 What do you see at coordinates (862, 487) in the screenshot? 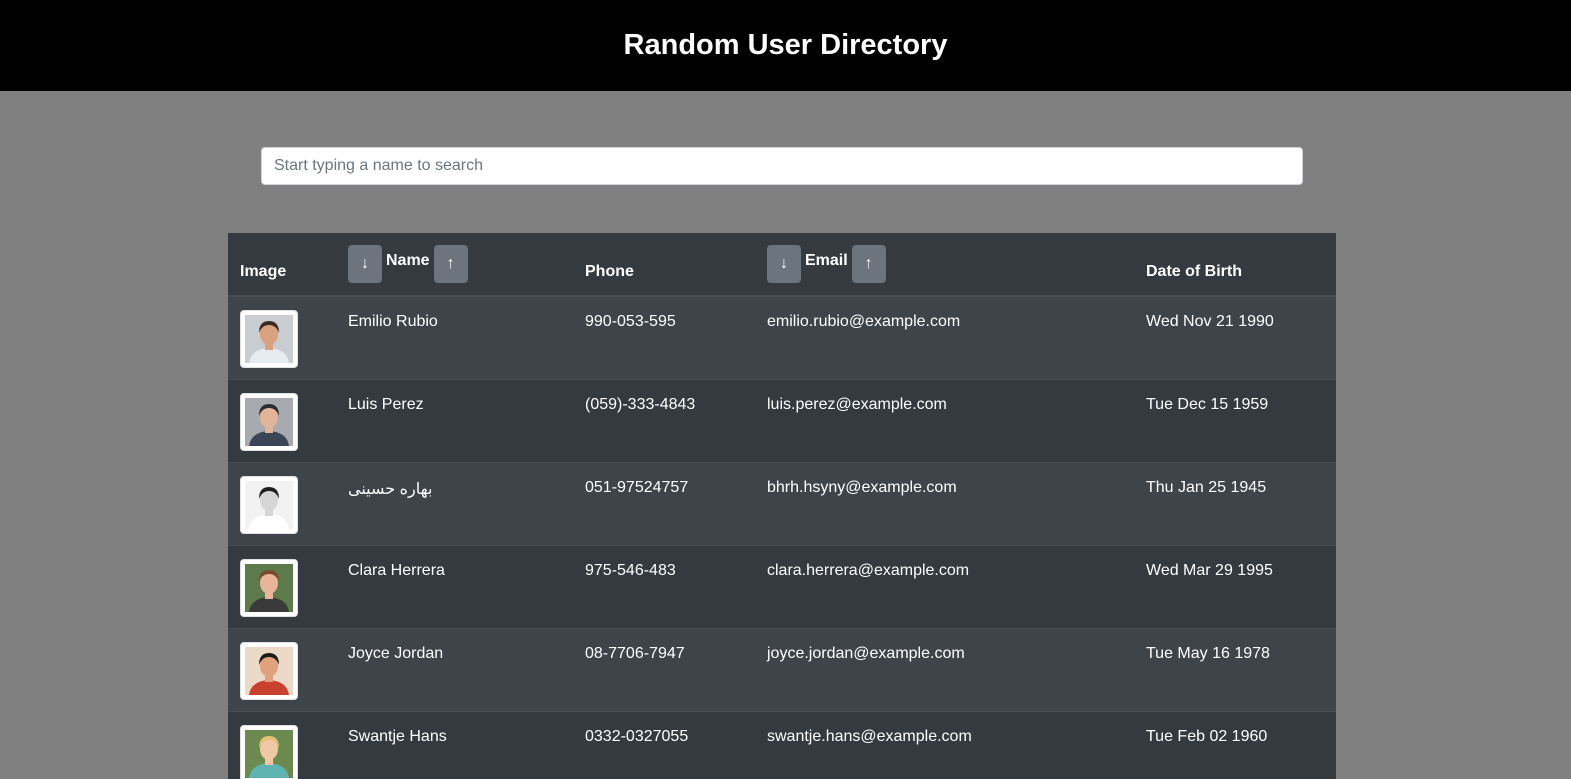
I see `user-email: bhrh.hsyny@example.com` at bounding box center [862, 487].